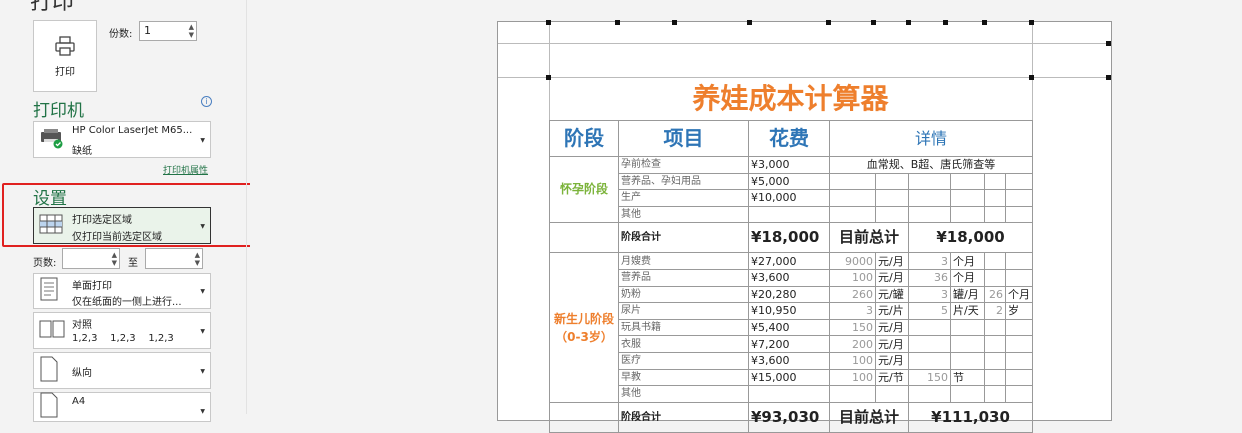  What do you see at coordinates (683, 214) in the screenshot?
I see `item-cell: 其他` at bounding box center [683, 214].